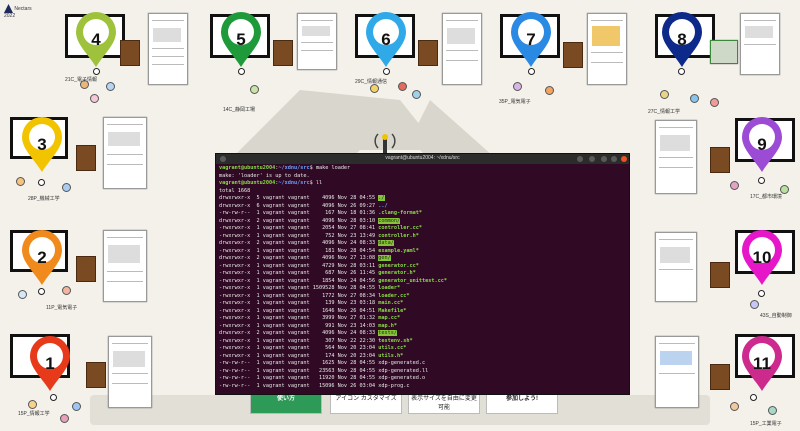 The width and height of the screenshot is (800, 431). What do you see at coordinates (592, 159) in the screenshot?
I see `terminal-menu-button` at bounding box center [592, 159].